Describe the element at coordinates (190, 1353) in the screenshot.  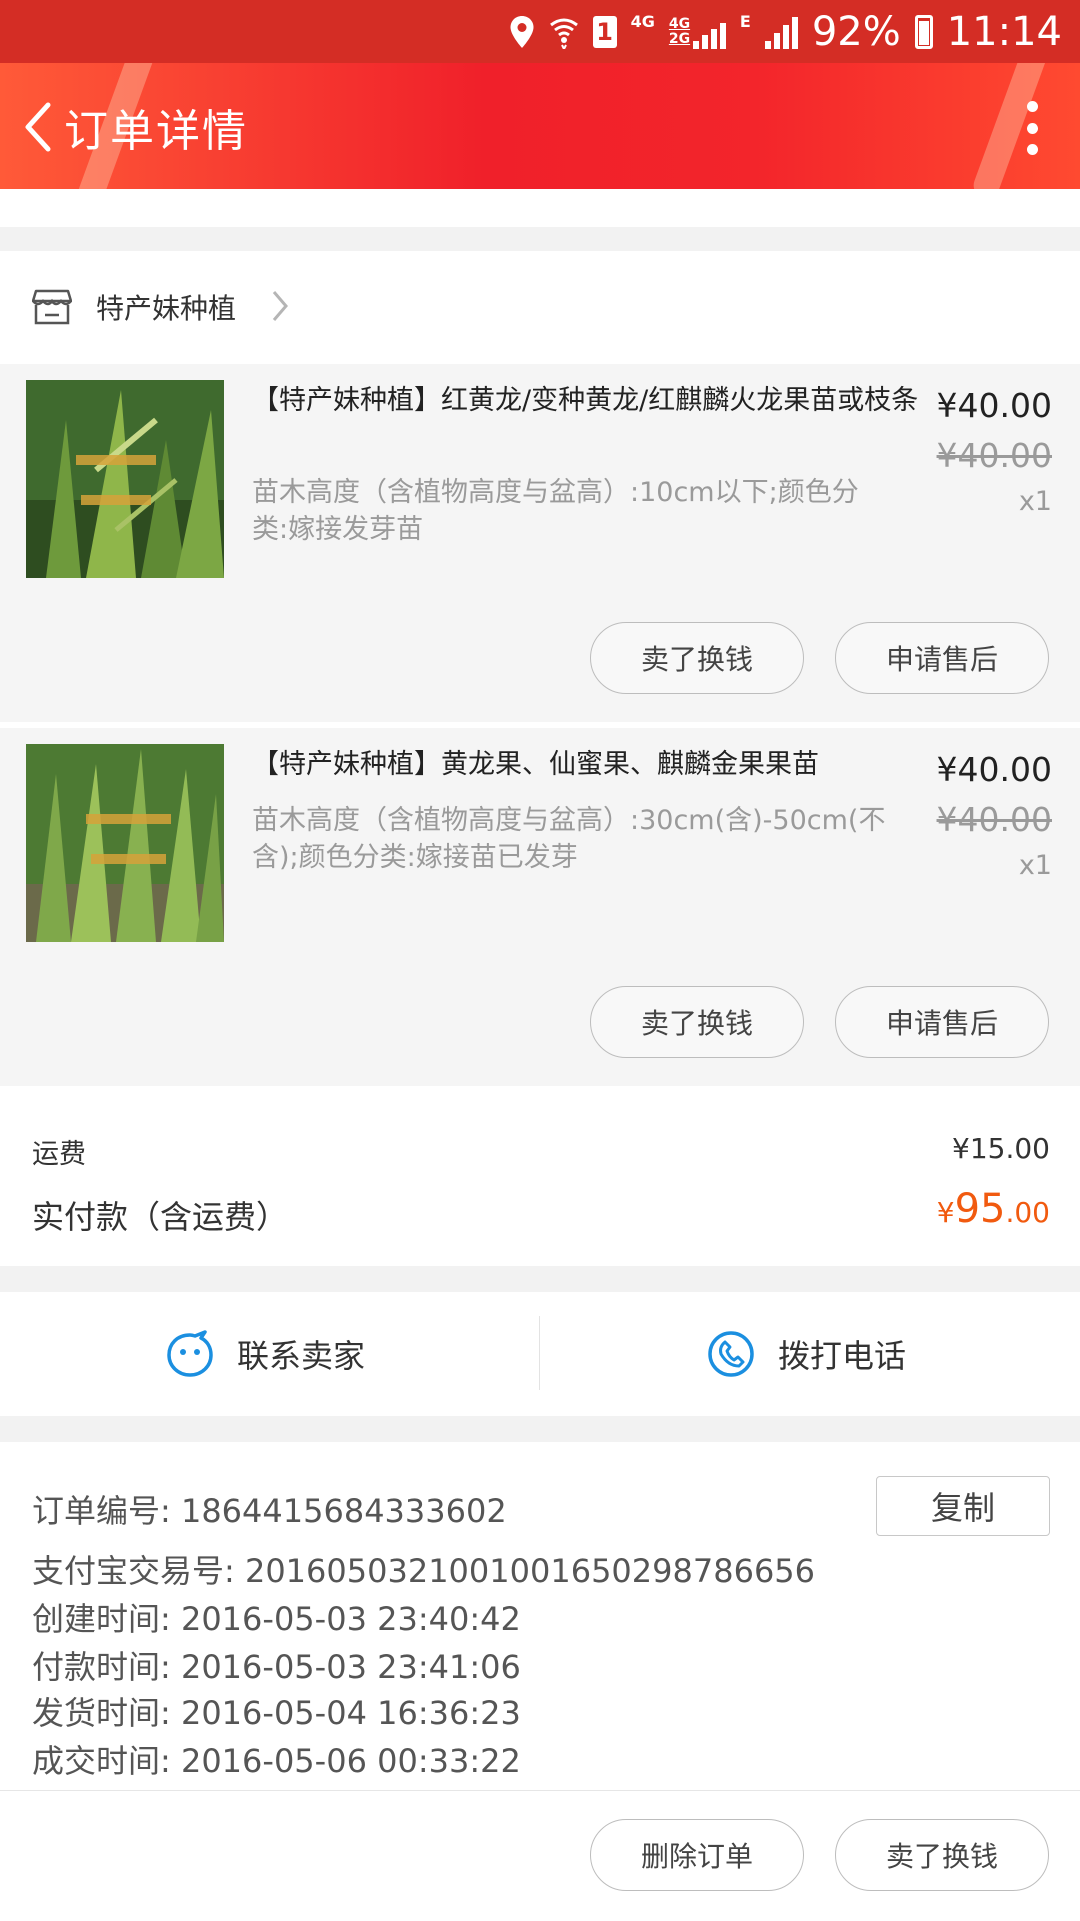
I see `chat-face-icon` at that location.